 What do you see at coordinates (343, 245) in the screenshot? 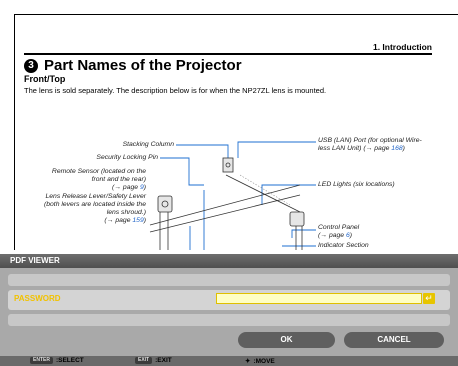
I see `label-indicator-section: Indicator Section` at bounding box center [343, 245].